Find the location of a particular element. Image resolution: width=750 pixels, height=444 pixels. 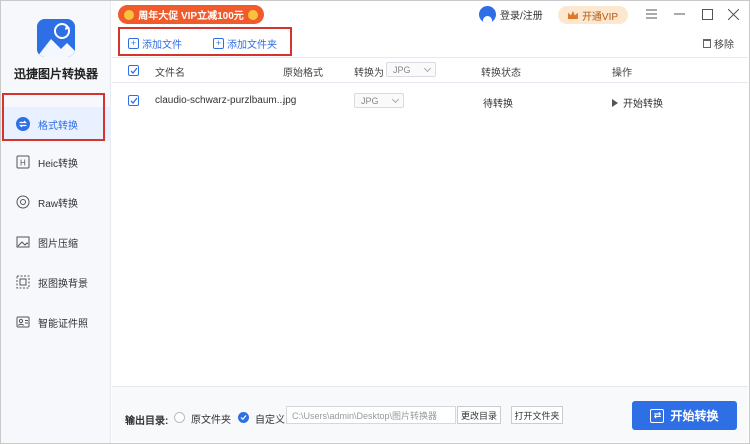

row-start-button: 开始转换 is located at coordinates (637, 102).